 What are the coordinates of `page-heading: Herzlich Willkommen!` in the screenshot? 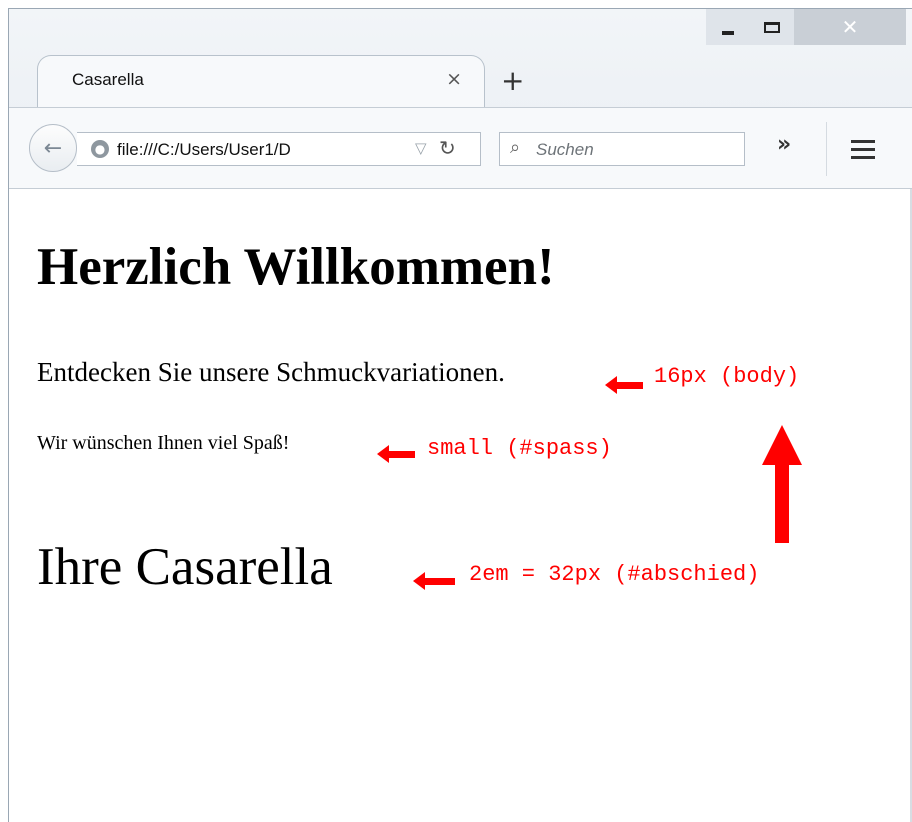 It's located at (296, 267).